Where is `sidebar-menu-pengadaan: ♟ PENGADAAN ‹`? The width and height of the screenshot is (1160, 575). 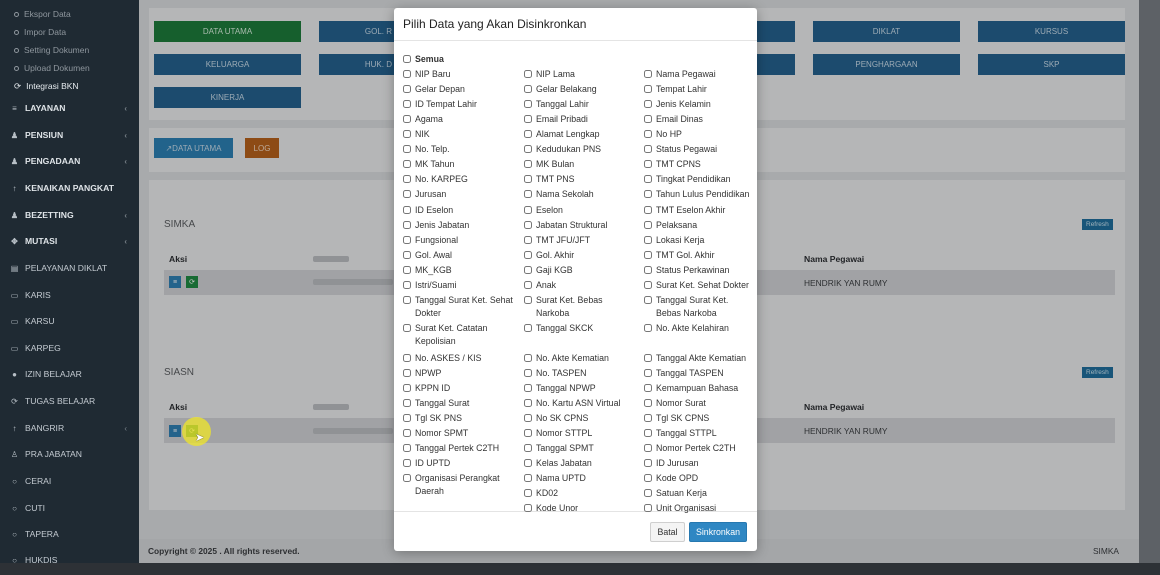 sidebar-menu-pengadaan: ♟ PENGADAAN ‹ is located at coordinates (69, 161).